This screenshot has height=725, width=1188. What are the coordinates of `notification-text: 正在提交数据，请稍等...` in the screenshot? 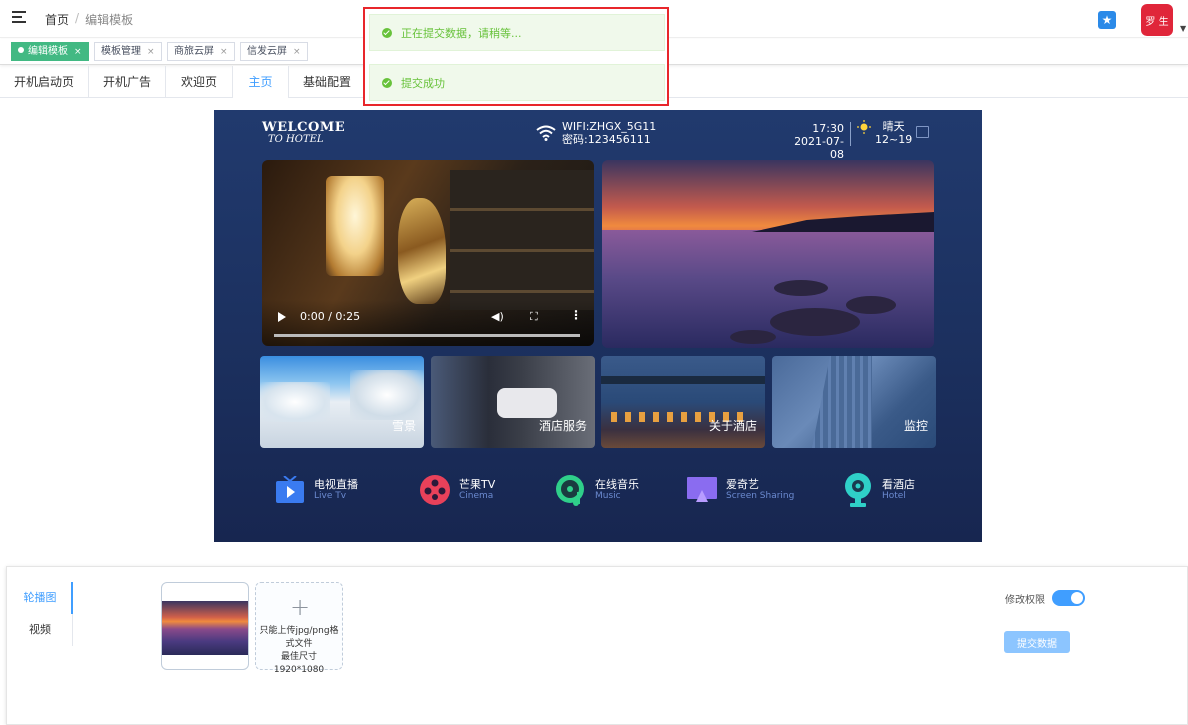 It's located at (461, 33).